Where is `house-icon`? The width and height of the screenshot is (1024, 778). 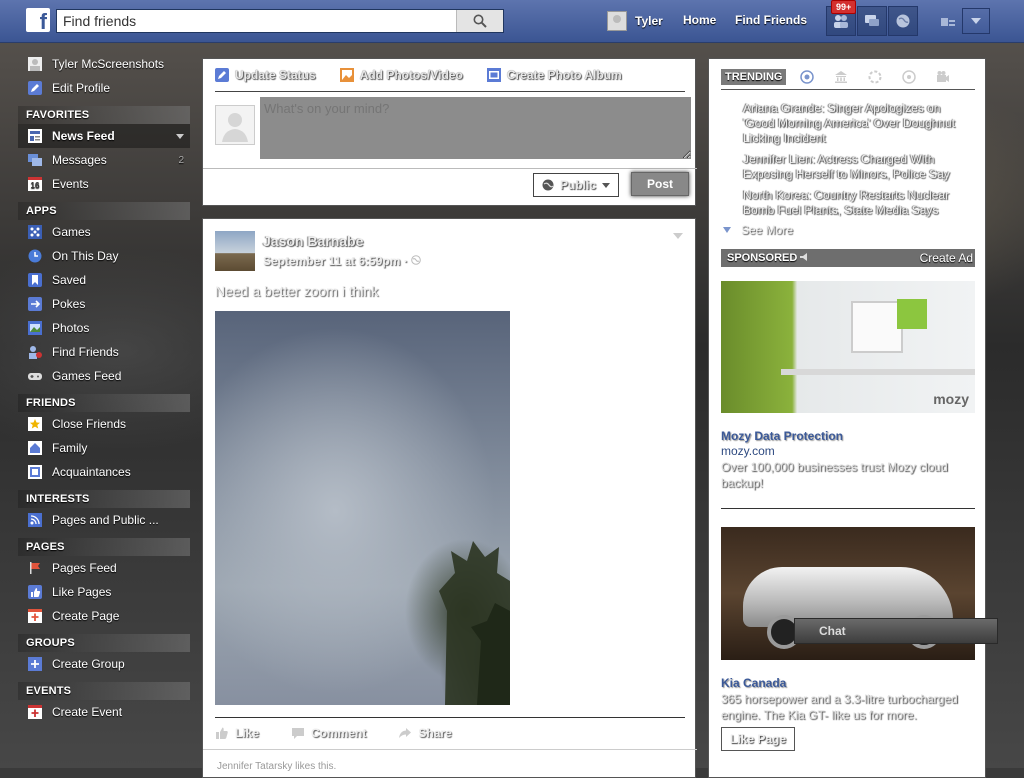
house-icon is located at coordinates (35, 448).